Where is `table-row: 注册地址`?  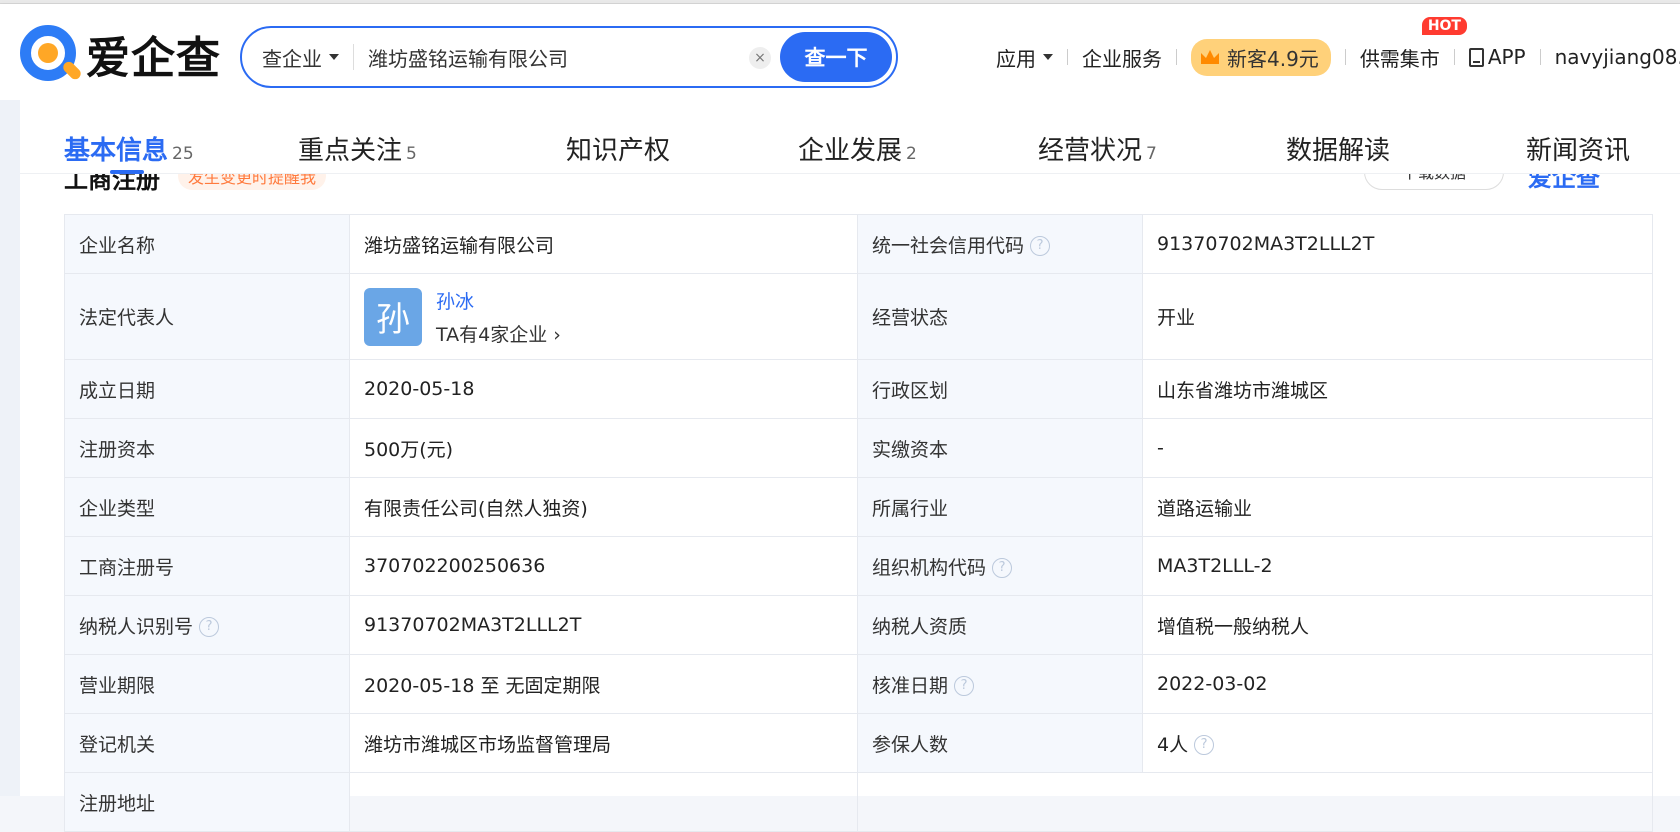 table-row: 注册地址 is located at coordinates (858, 802).